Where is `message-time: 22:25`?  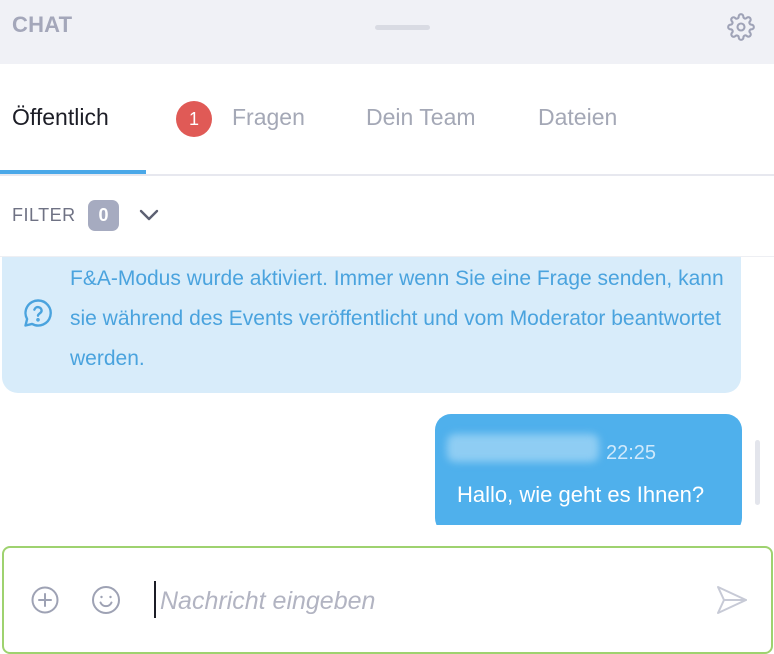 message-time: 22:25 is located at coordinates (631, 453).